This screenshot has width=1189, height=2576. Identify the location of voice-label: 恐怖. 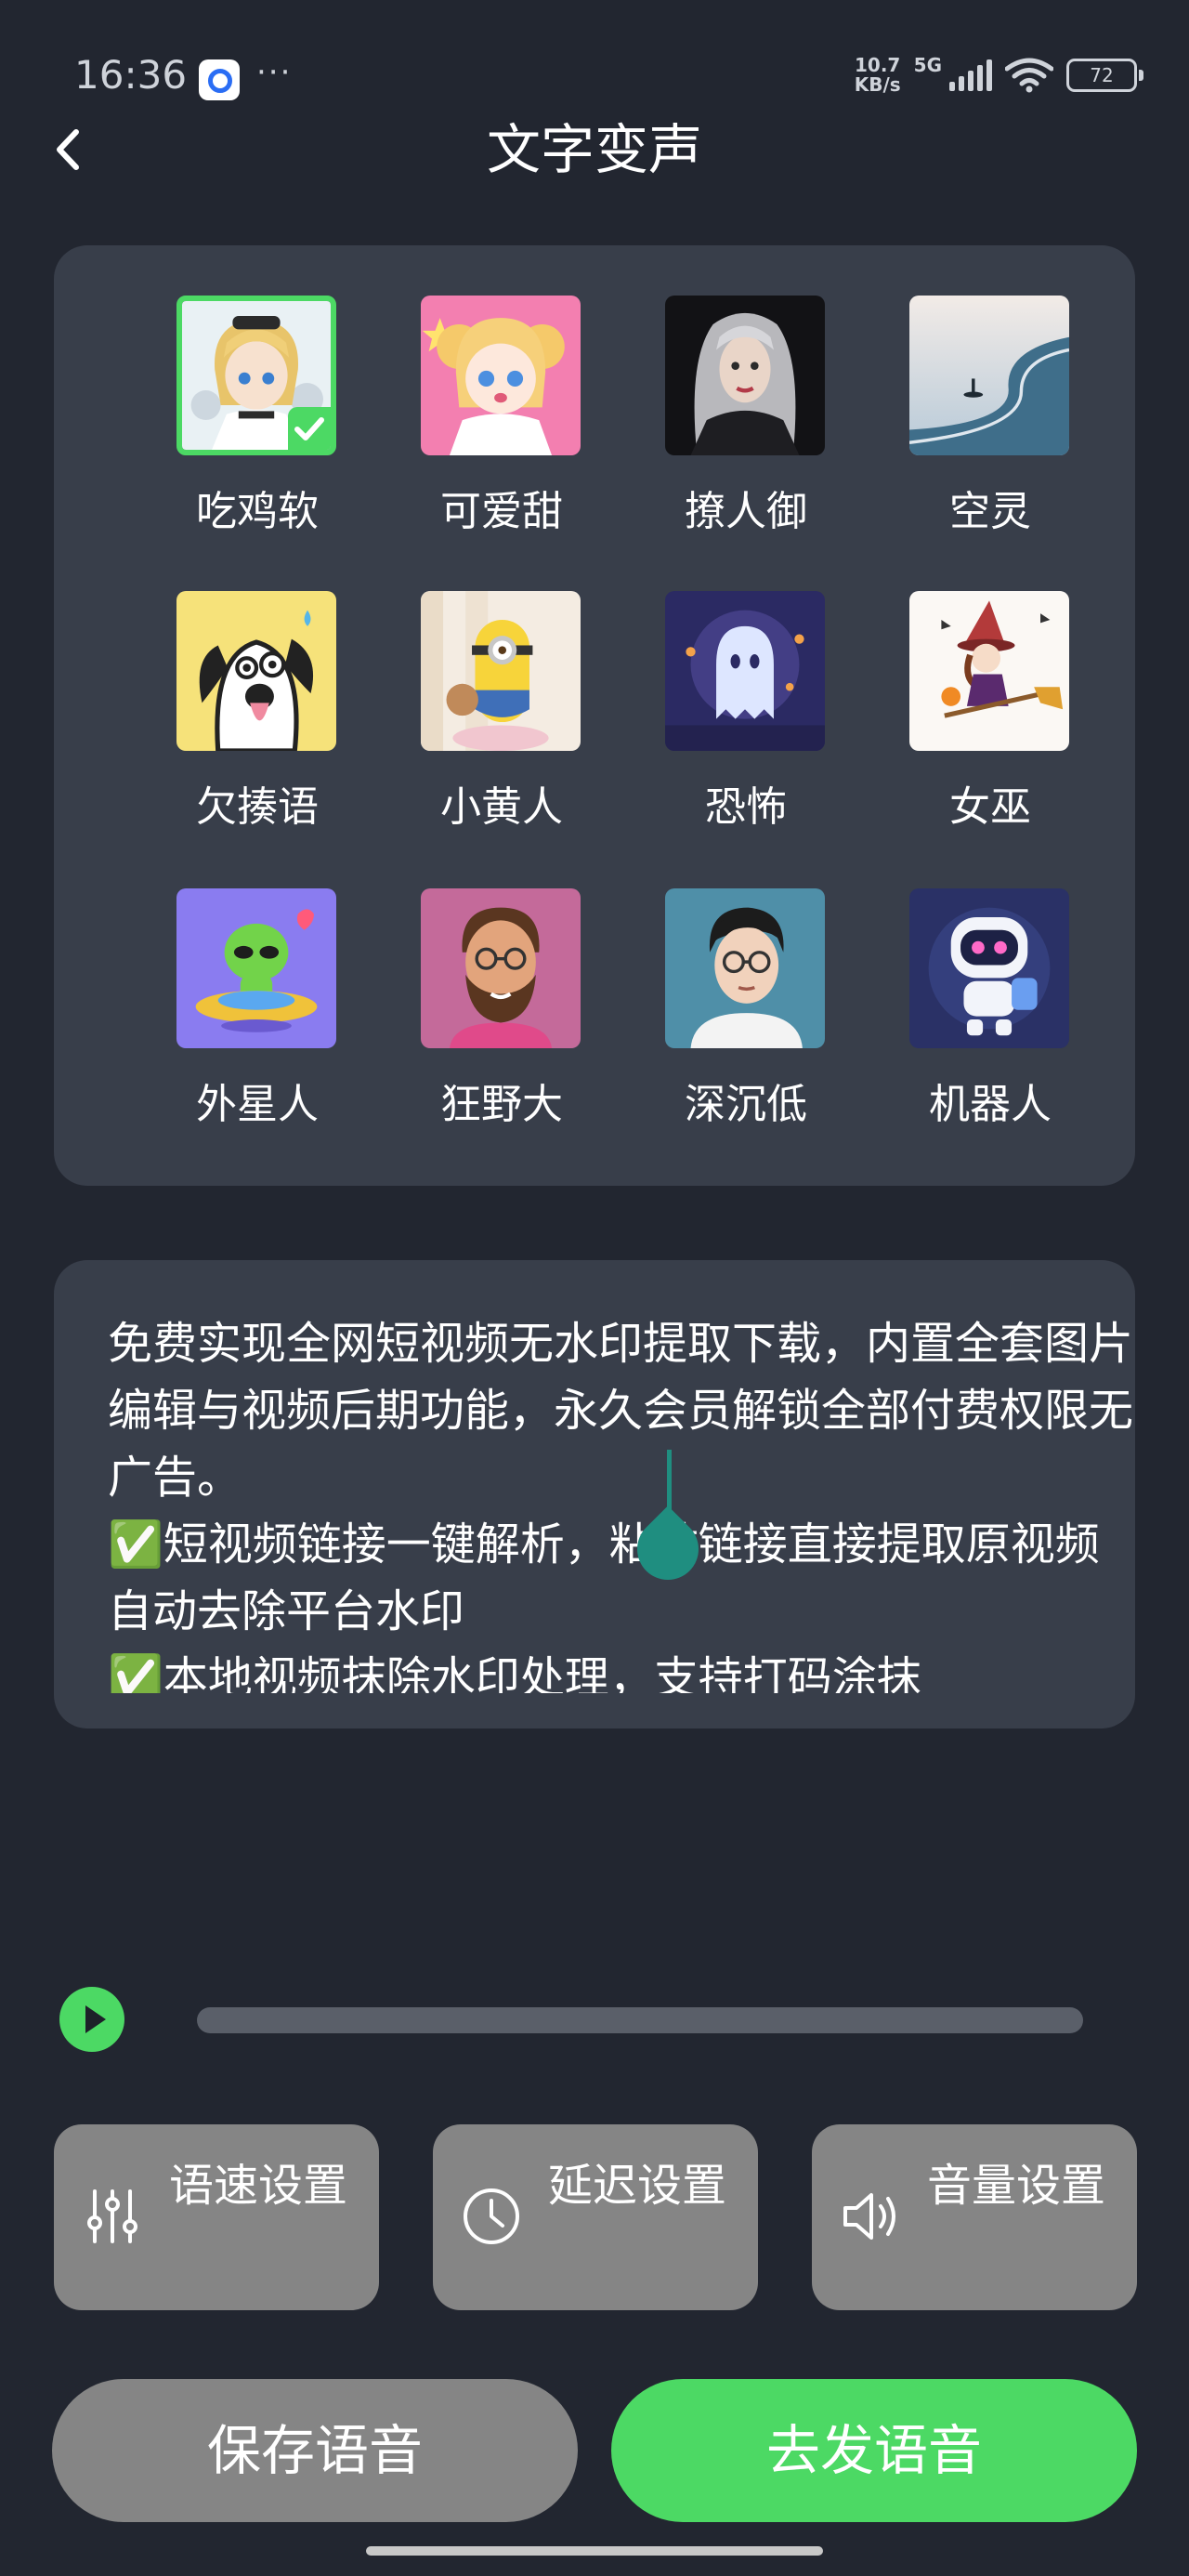
(746, 807).